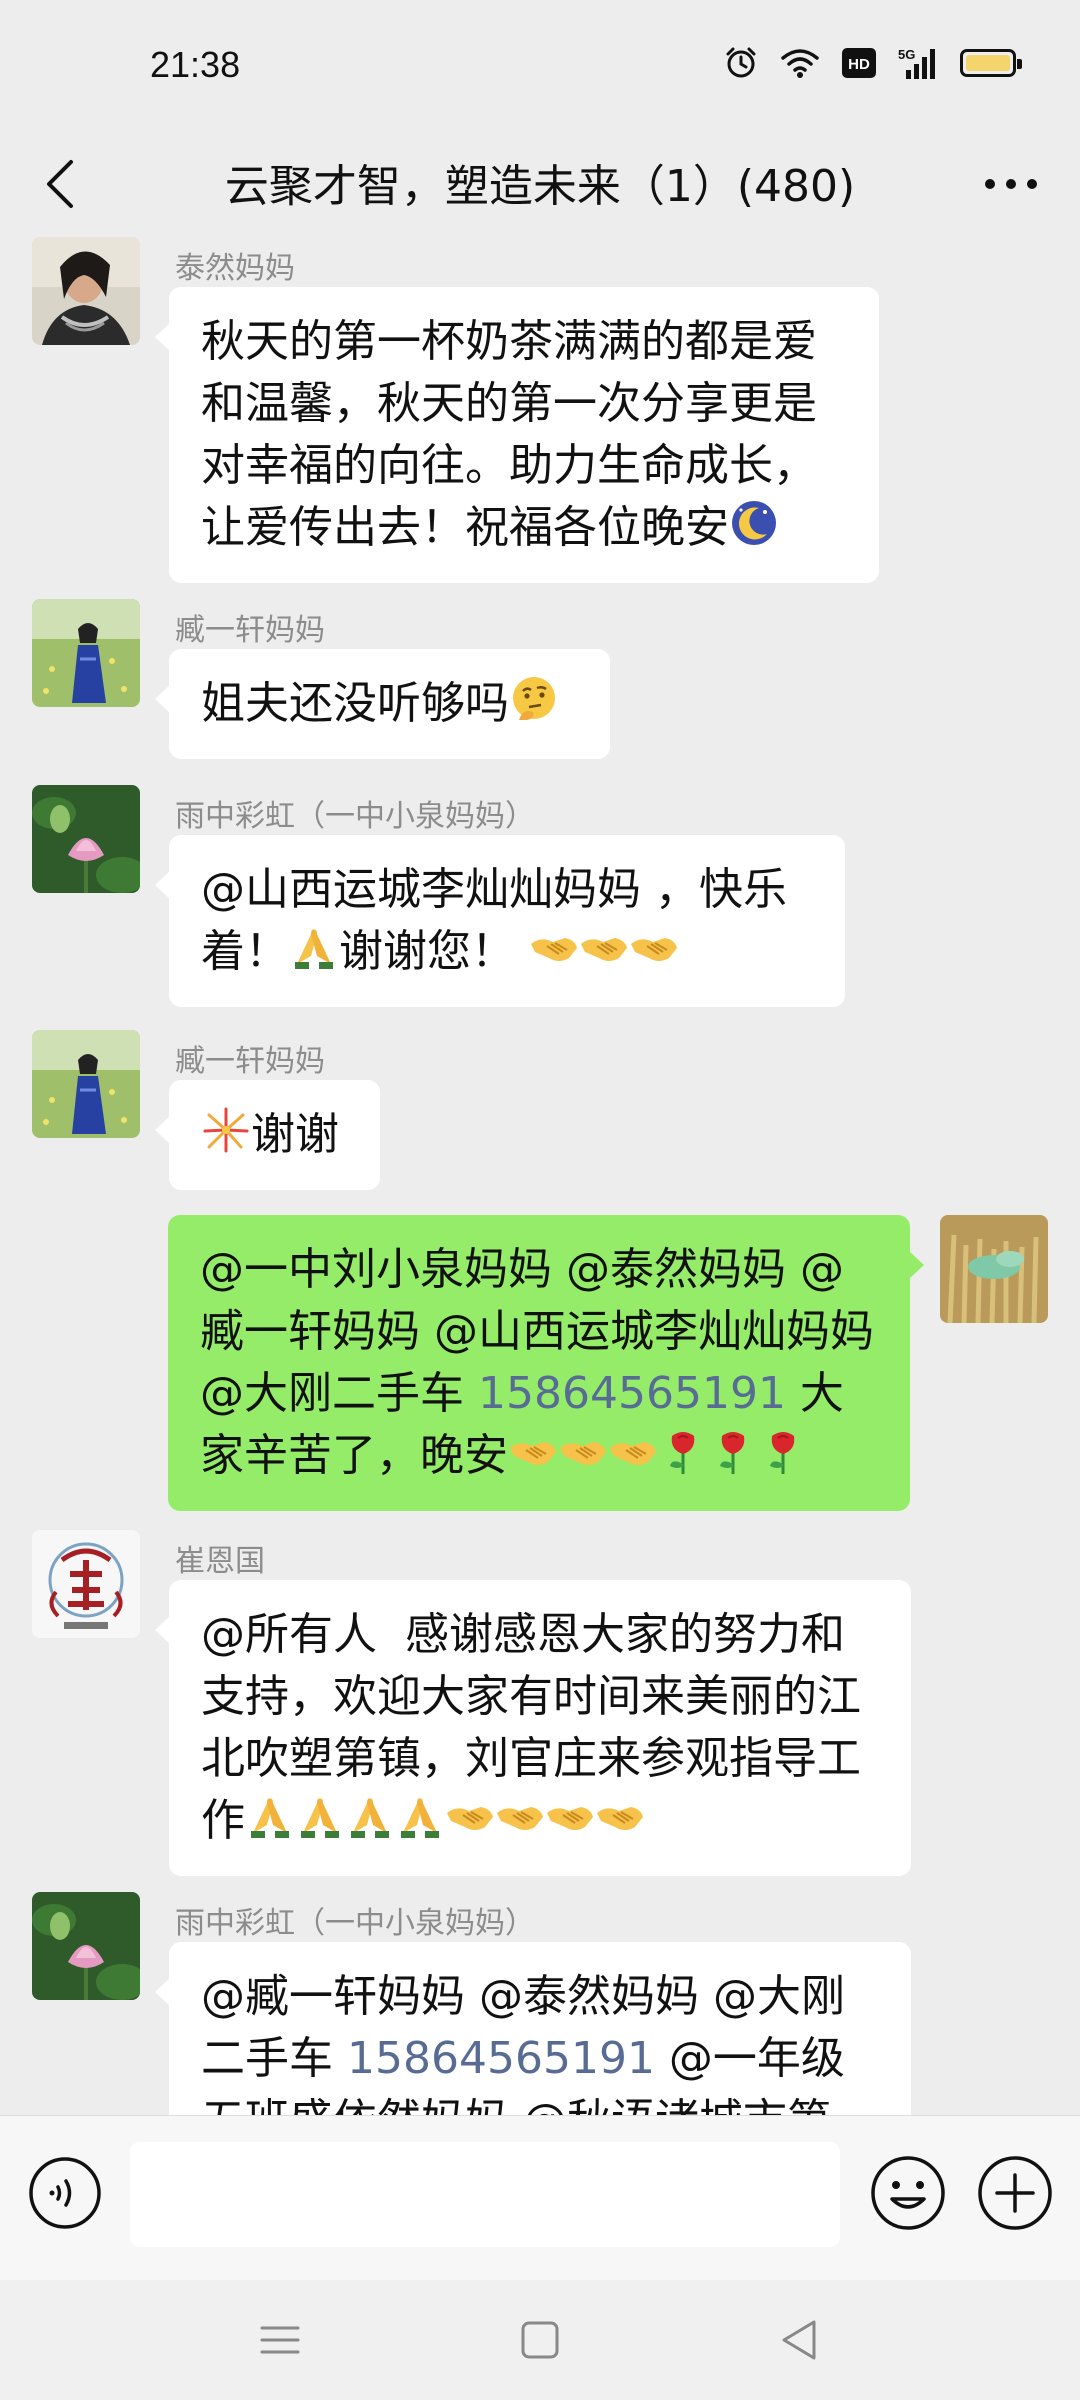 The height and width of the screenshot is (2400, 1080). I want to click on message-text: 姐夫还没听够吗, so click(355, 703).